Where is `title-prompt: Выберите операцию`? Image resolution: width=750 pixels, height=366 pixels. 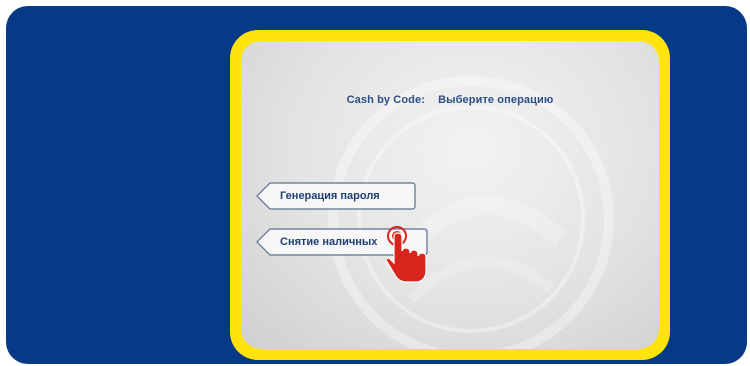
title-prompt: Выберите операцию is located at coordinates (496, 100).